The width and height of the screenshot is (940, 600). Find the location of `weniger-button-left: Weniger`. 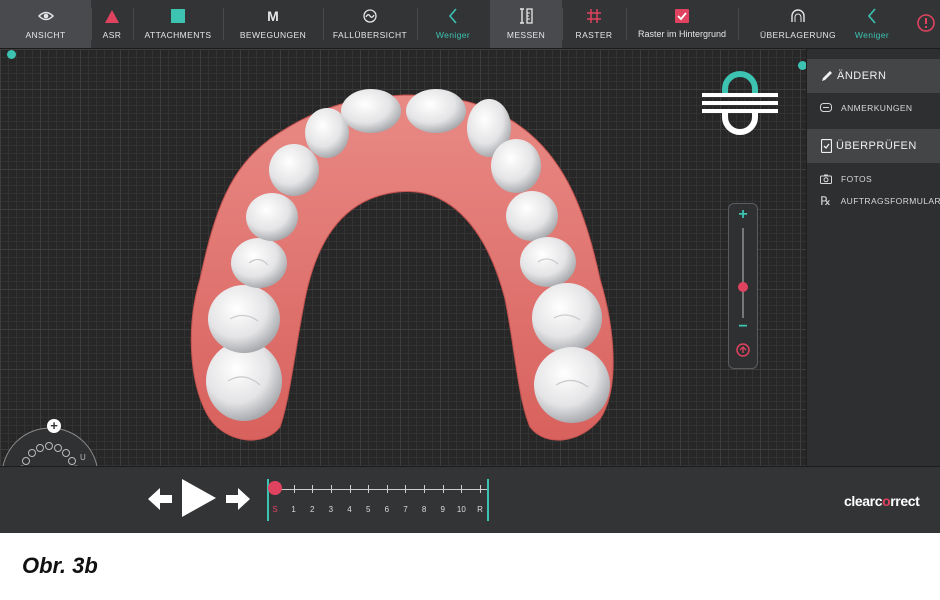

weniger-button-left: Weniger is located at coordinates (453, 24).